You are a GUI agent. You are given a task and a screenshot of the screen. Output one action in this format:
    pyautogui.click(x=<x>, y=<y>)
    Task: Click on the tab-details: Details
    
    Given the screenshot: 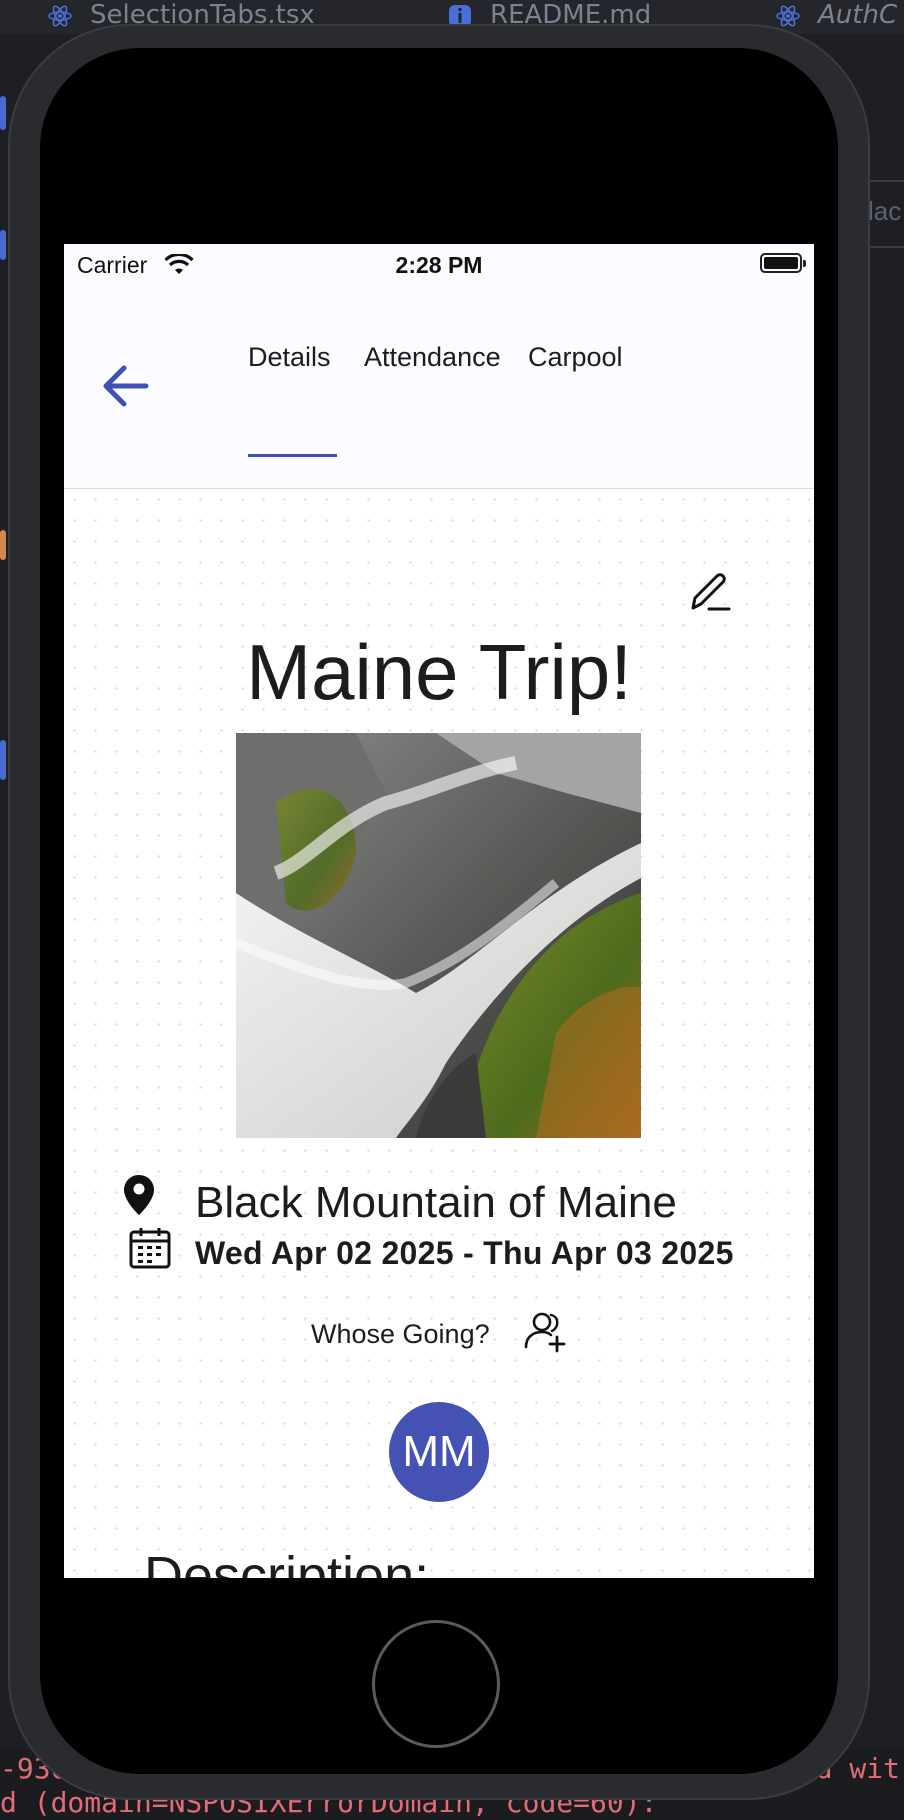 What is the action you would take?
    pyautogui.click(x=289, y=357)
    